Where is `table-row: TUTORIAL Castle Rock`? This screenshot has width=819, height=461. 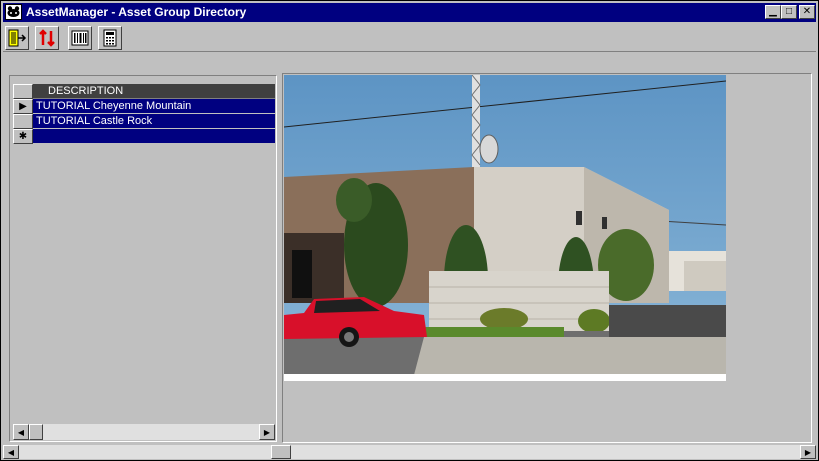
table-row: TUTORIAL Castle Rock is located at coordinates (144, 121).